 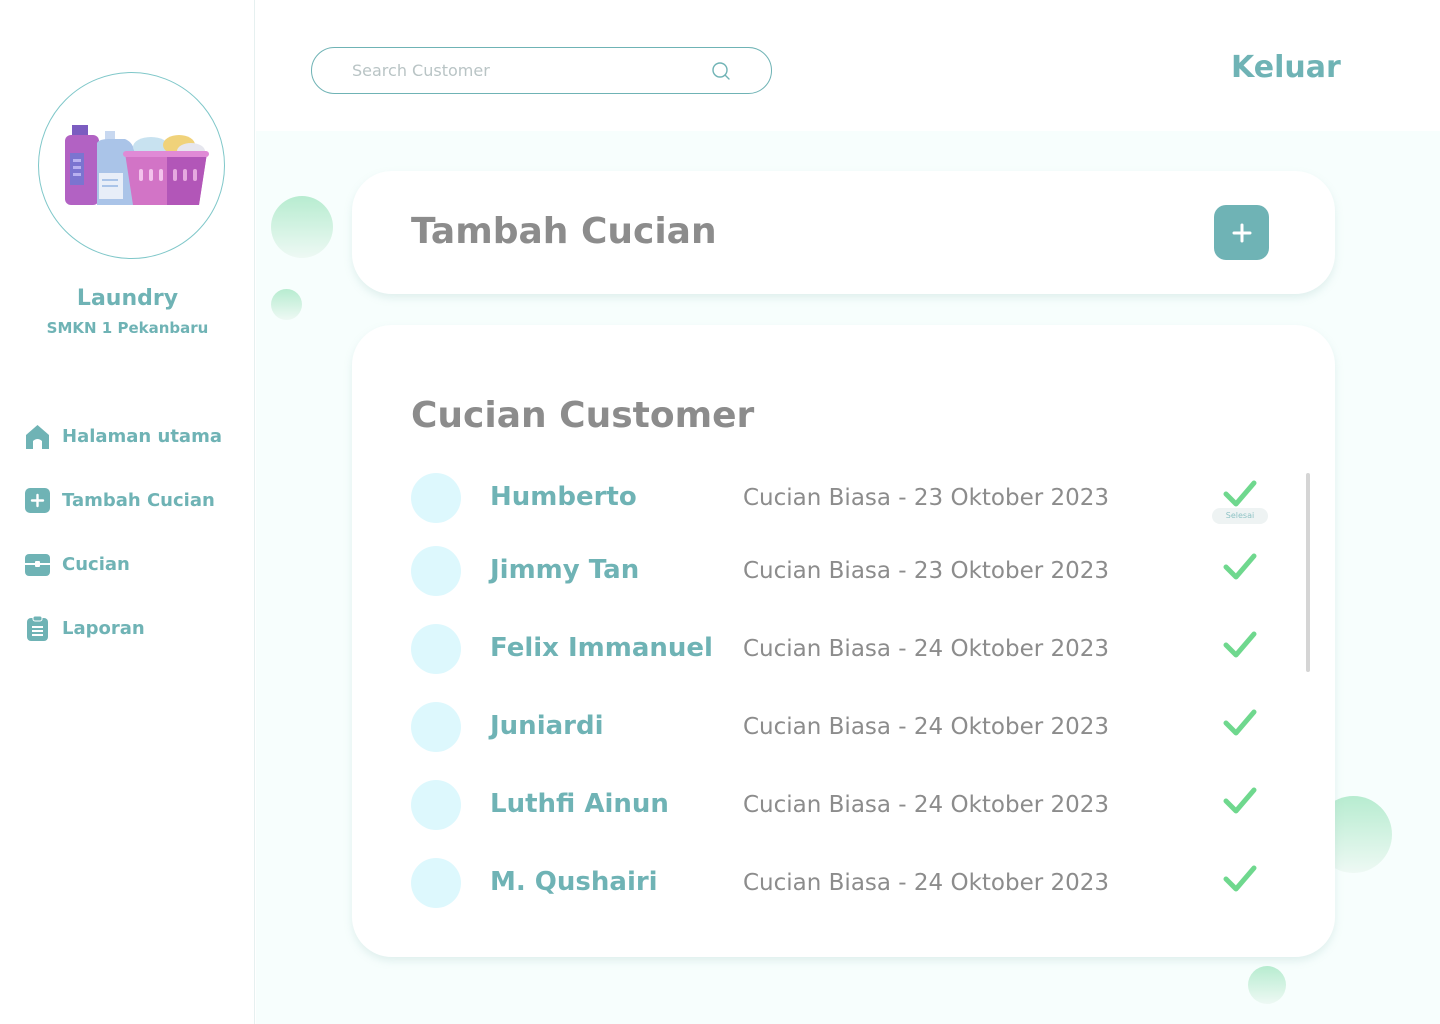 What do you see at coordinates (579, 804) in the screenshot?
I see `customer-name: Luthfi Ainun` at bounding box center [579, 804].